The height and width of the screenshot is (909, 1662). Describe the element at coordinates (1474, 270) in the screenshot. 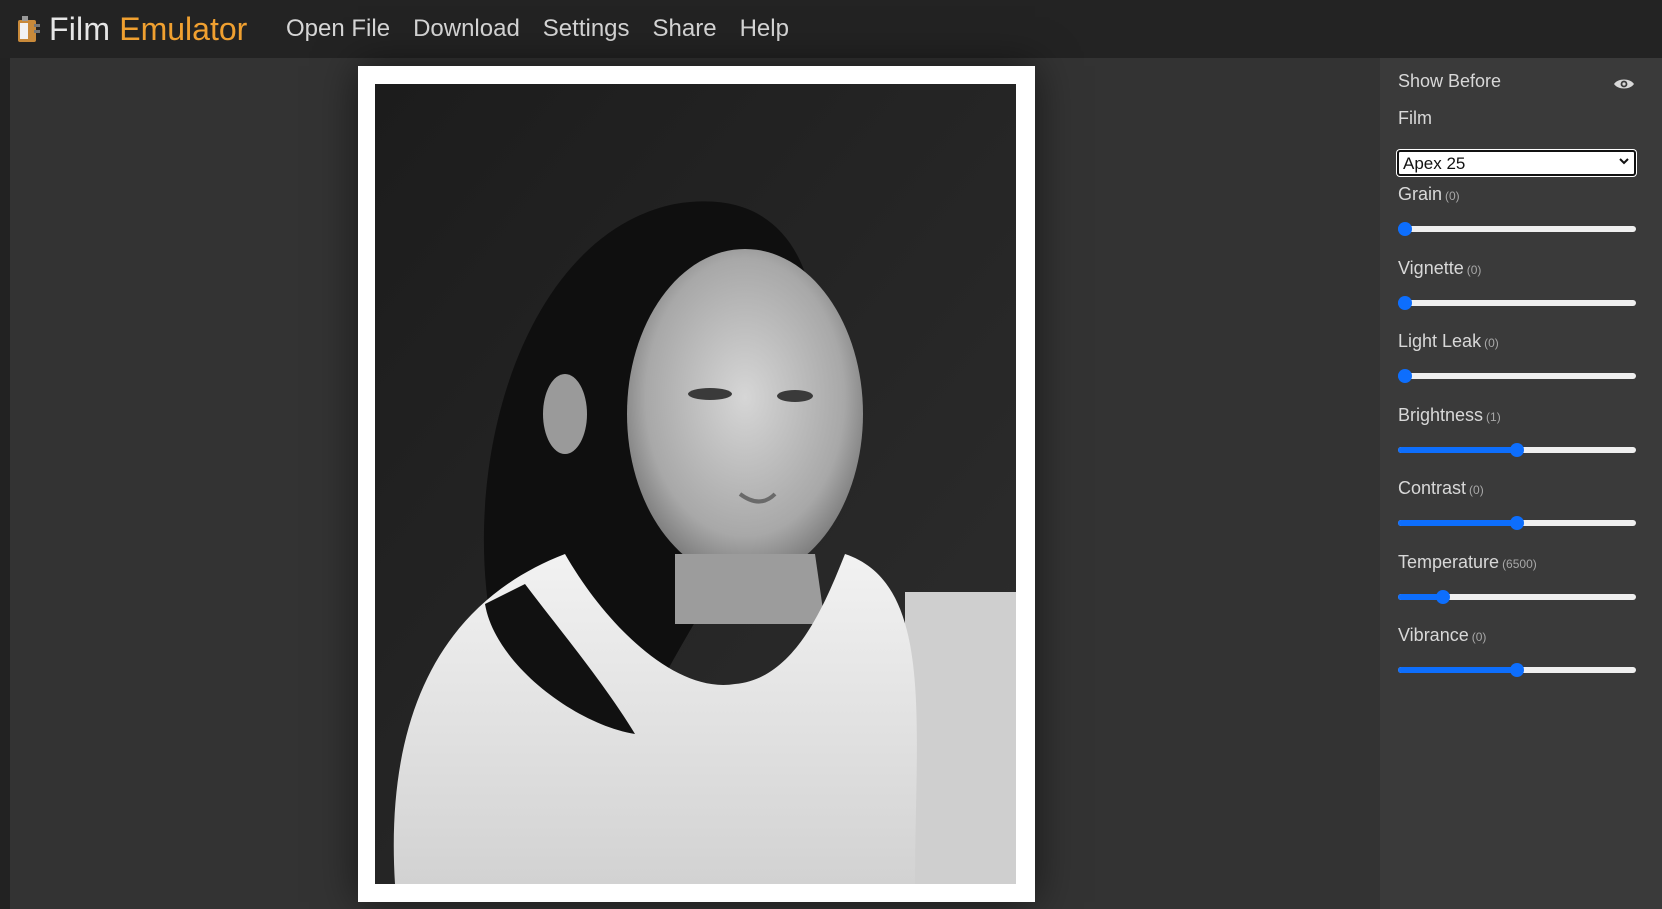

I see `vignette-value: (0)` at that location.